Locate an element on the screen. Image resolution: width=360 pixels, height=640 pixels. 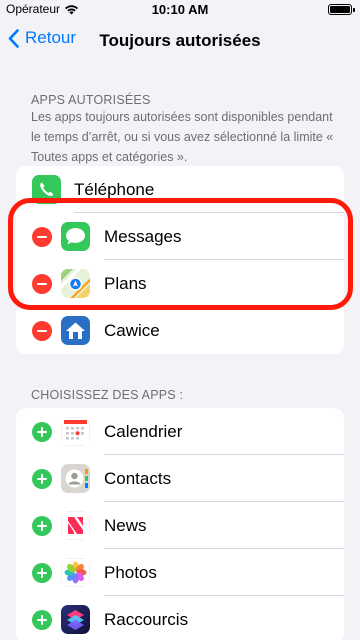
messages-icon is located at coordinates (75, 236).